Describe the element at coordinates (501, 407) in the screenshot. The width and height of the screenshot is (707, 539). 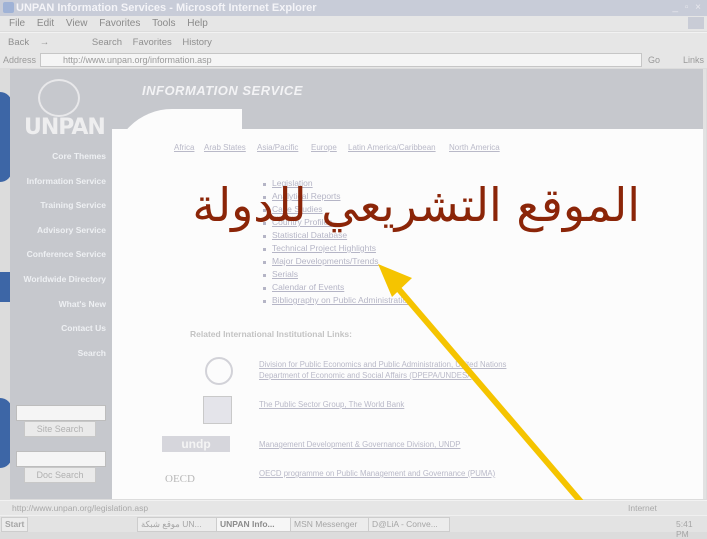
I see `arrow-shaft` at that location.